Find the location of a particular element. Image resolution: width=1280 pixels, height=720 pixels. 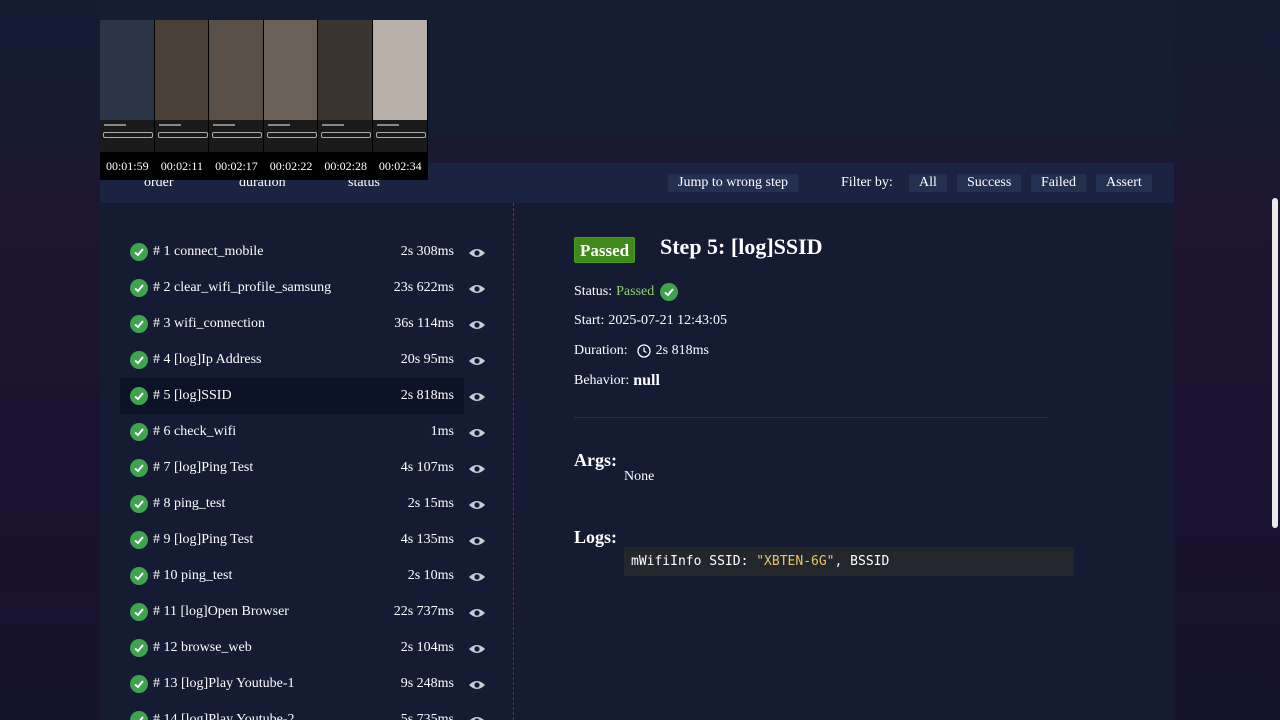

step-title: Step 5: [log]SSID is located at coordinates (741, 246).